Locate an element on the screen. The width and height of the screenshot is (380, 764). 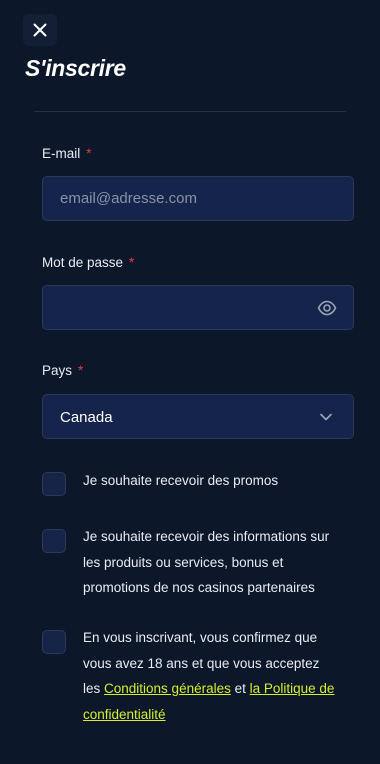
country-label: Pays * is located at coordinates (62, 370).